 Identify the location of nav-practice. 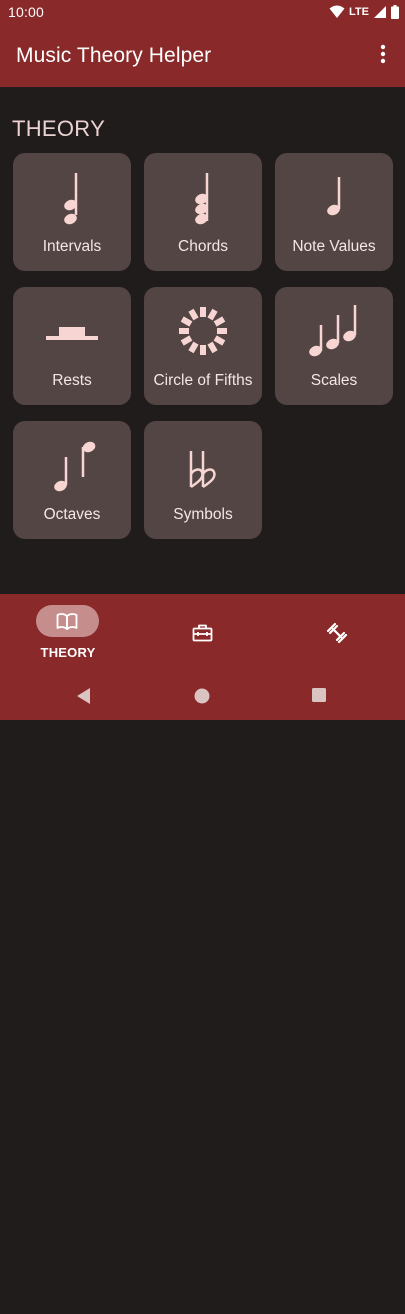
(337, 632).